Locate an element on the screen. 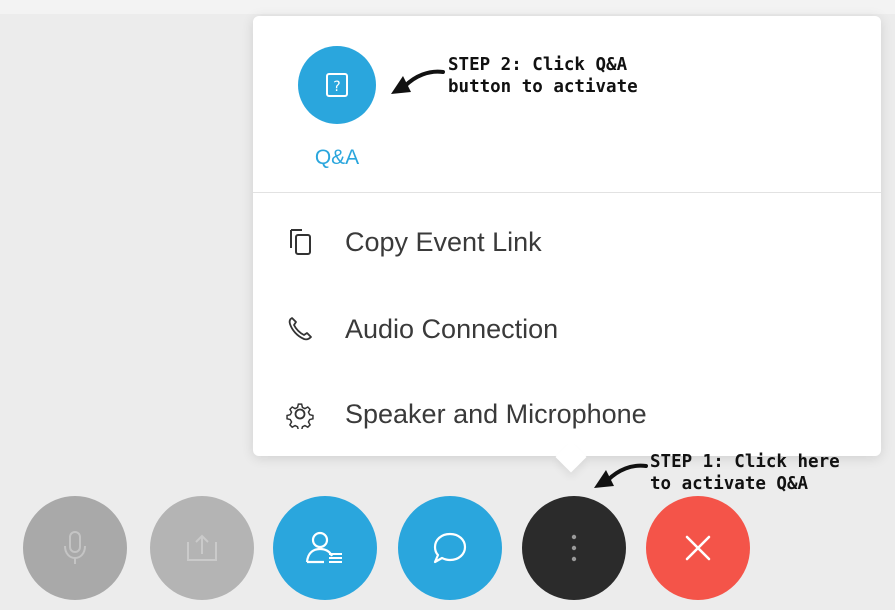  menu-item-copy-event-link: Copy Event Link is located at coordinates (567, 242).